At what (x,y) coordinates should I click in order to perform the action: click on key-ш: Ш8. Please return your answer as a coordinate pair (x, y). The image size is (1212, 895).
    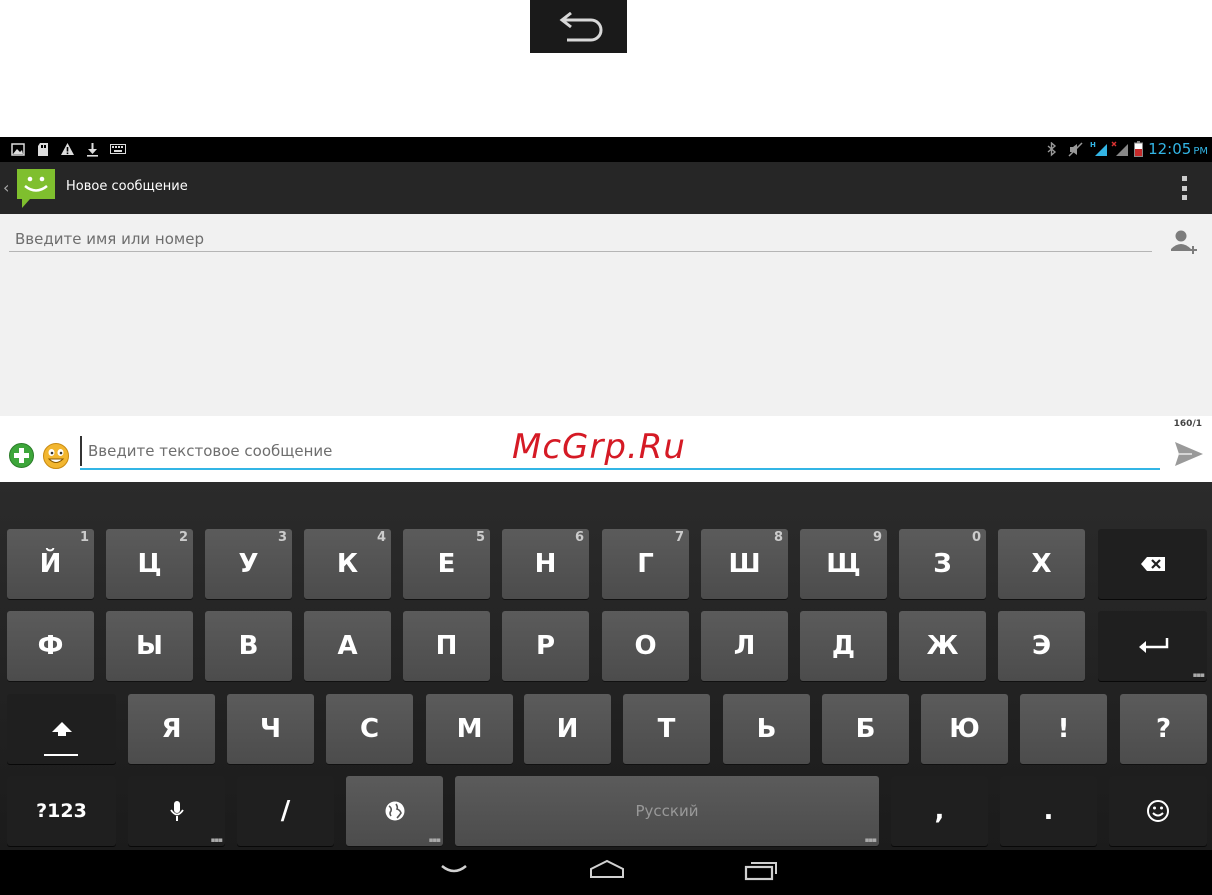
    Looking at the image, I should click on (744, 564).